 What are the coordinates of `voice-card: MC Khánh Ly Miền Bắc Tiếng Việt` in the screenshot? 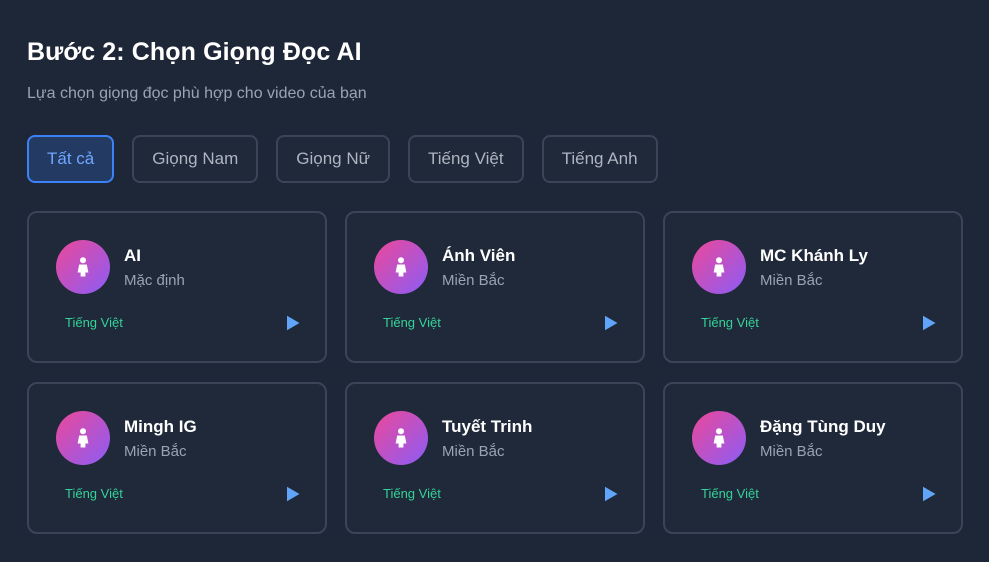 It's located at (813, 287).